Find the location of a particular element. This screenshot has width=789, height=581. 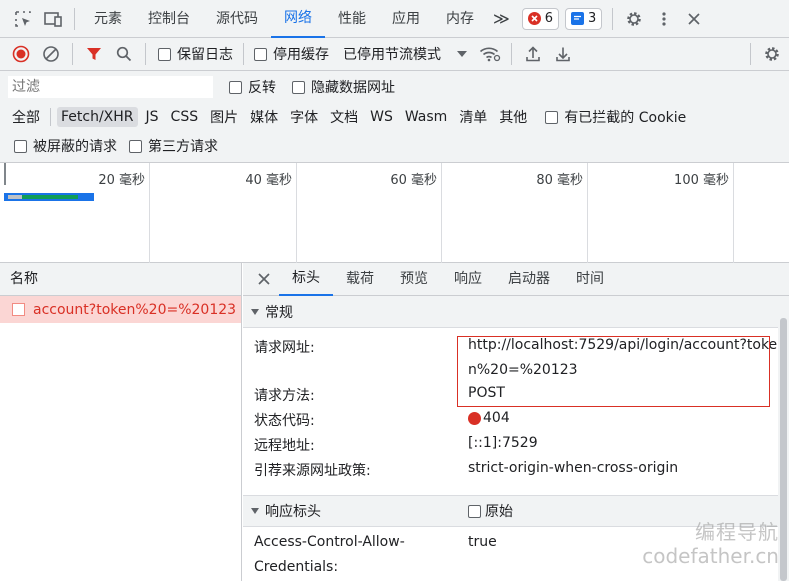

type-filter-js: JS is located at coordinates (152, 117).